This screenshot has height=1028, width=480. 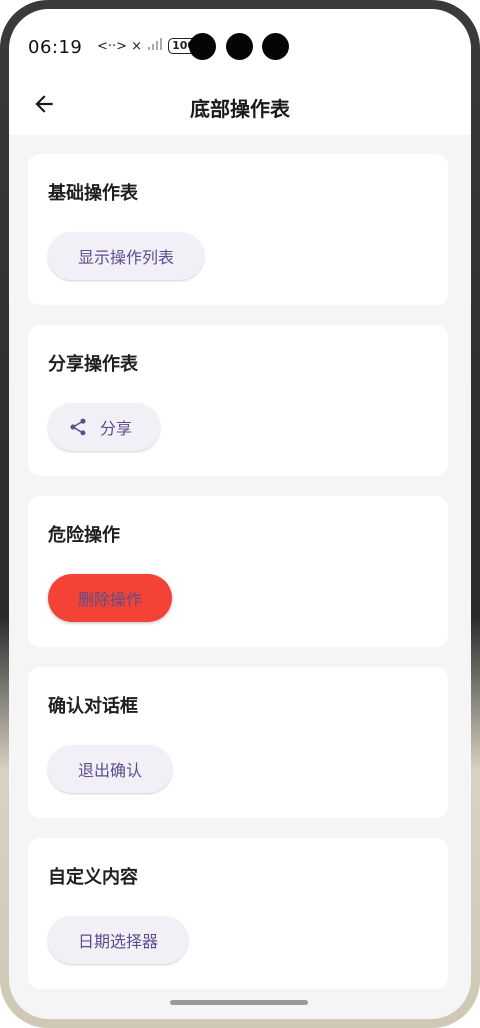 What do you see at coordinates (55, 47) in the screenshot?
I see `status-time: 06:19` at bounding box center [55, 47].